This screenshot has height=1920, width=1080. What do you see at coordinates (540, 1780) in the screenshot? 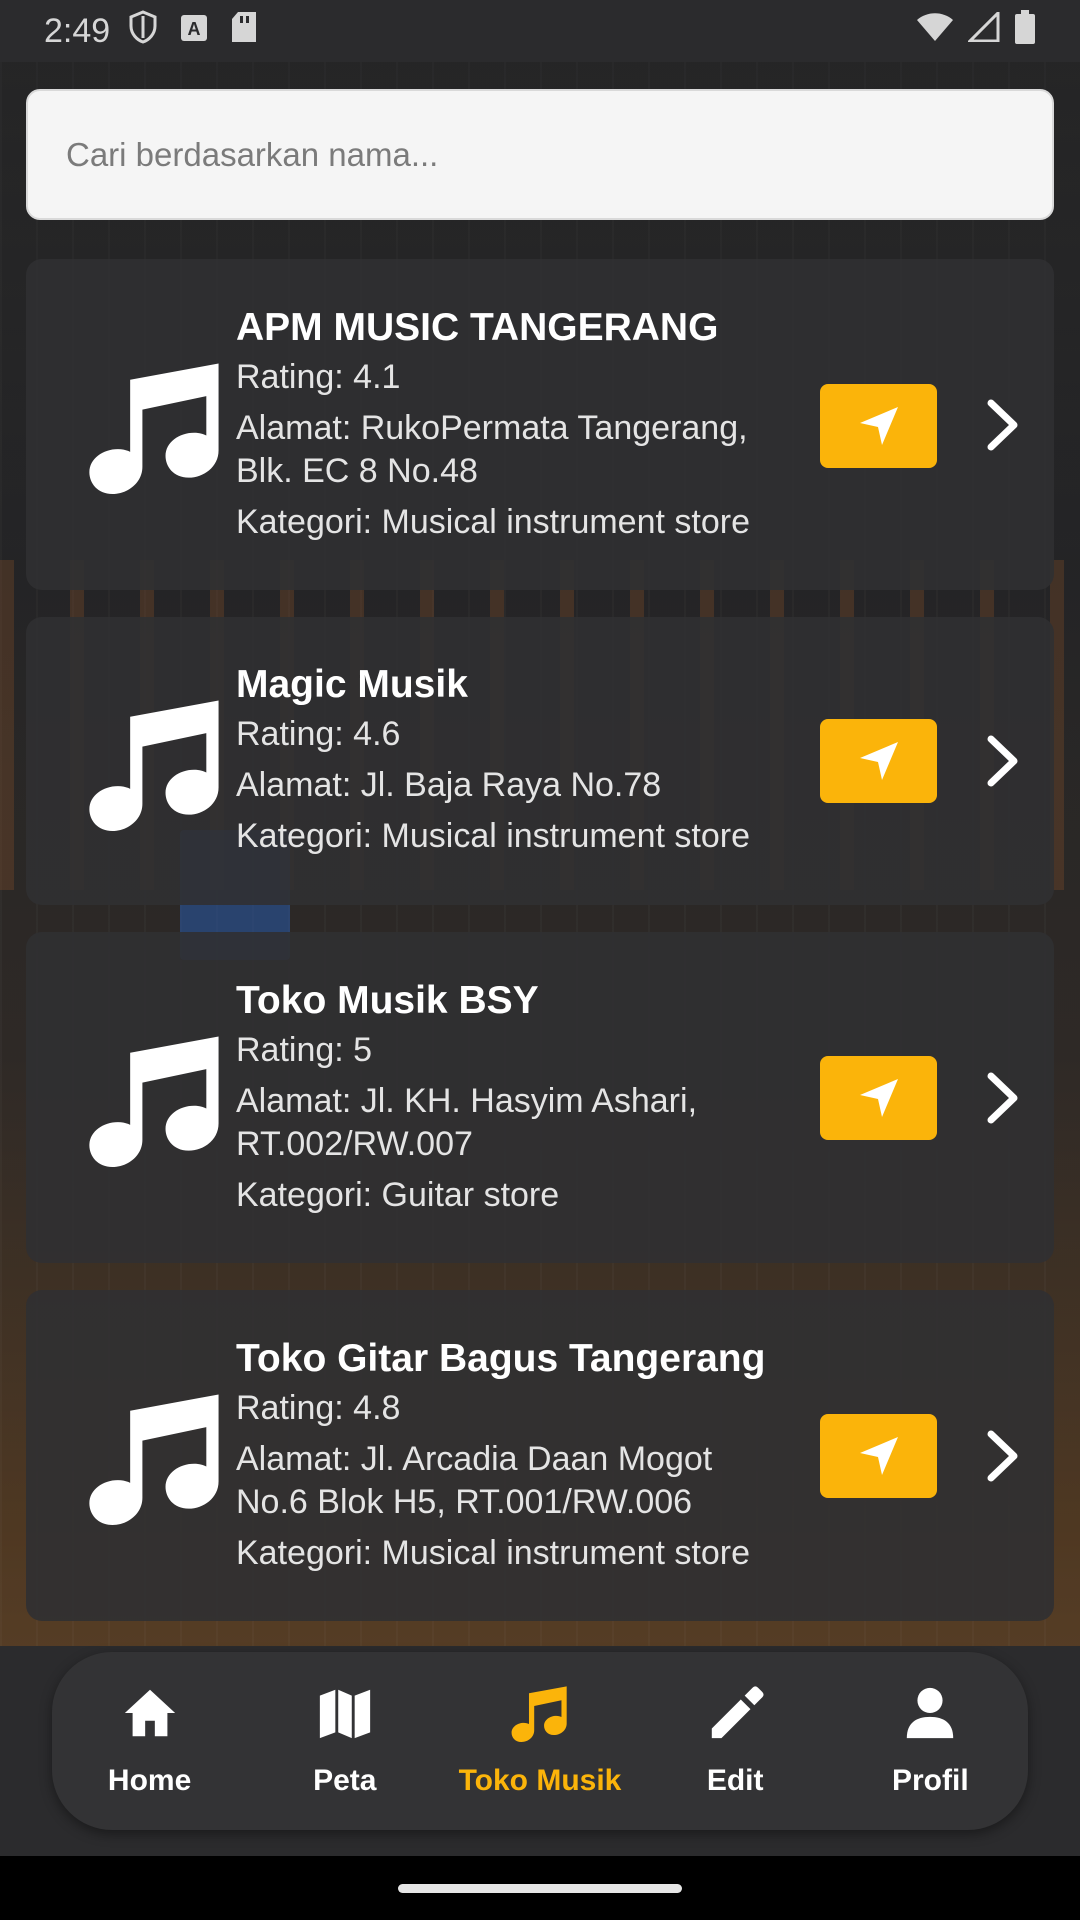
I see `nav-label-toko-musik: Toko Musik` at bounding box center [540, 1780].